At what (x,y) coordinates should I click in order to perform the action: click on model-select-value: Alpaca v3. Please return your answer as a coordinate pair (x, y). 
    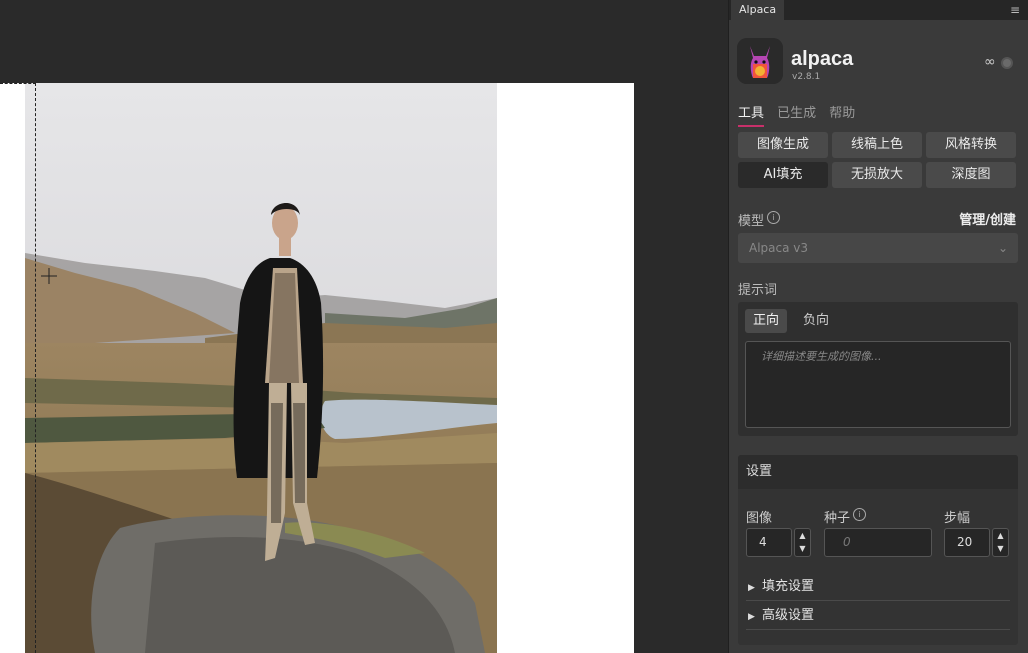
    Looking at the image, I should click on (779, 248).